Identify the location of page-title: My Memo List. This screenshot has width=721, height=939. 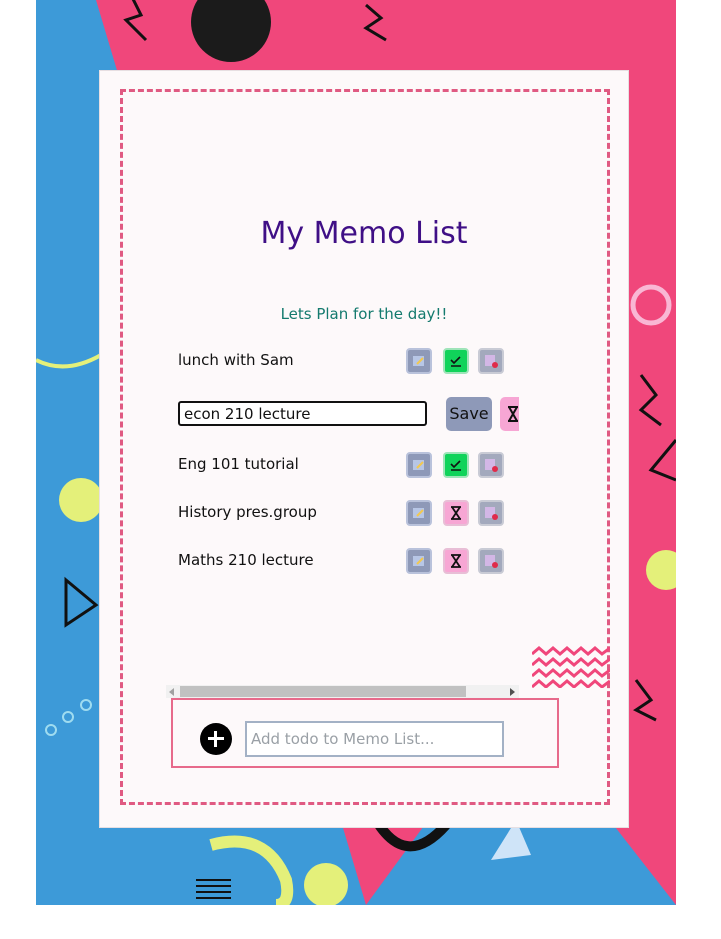
(364, 233).